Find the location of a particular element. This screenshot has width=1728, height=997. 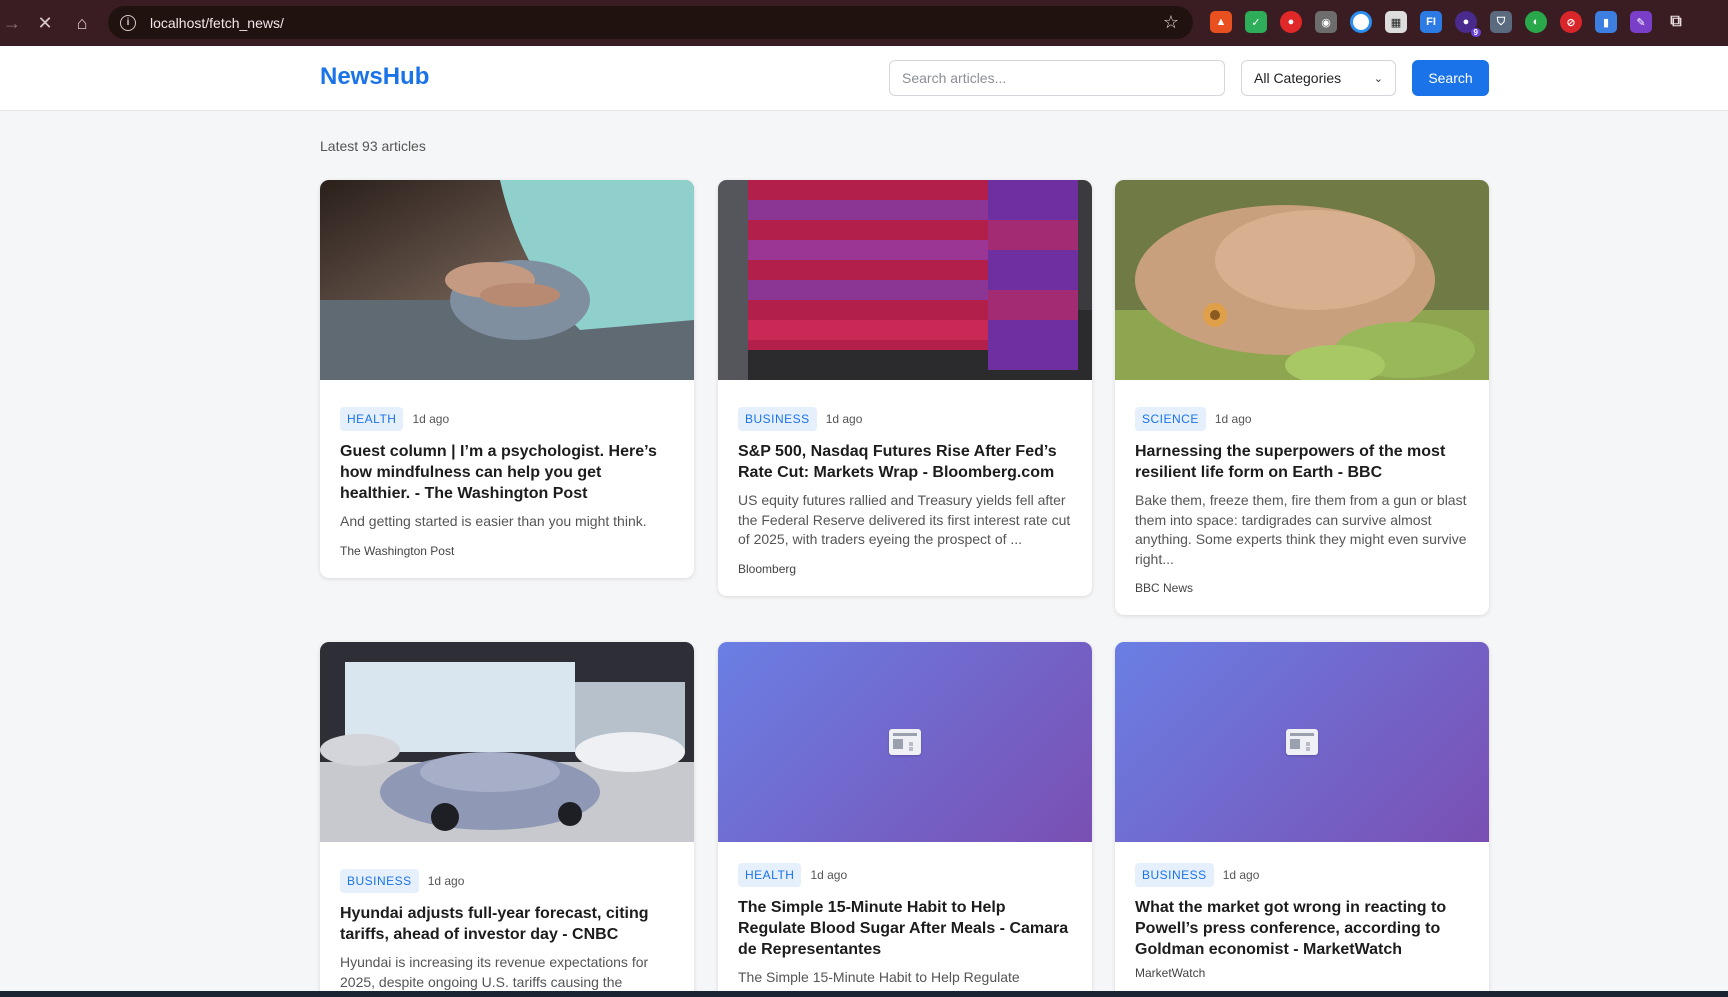

article-source: BBC News is located at coordinates (1164, 588).